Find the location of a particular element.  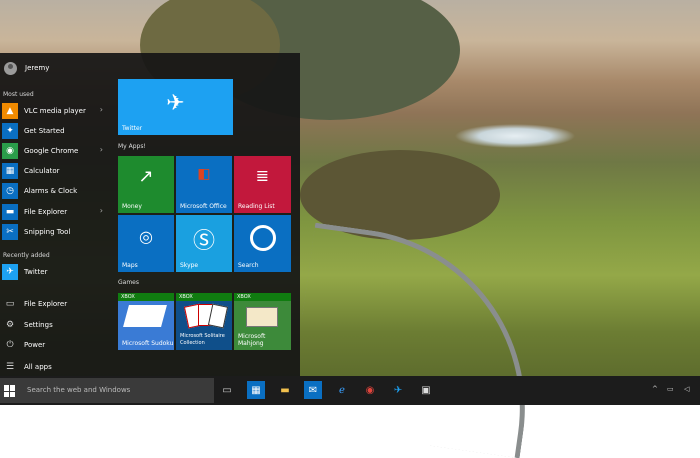

battery-icon: ▭ is located at coordinates (670, 389).